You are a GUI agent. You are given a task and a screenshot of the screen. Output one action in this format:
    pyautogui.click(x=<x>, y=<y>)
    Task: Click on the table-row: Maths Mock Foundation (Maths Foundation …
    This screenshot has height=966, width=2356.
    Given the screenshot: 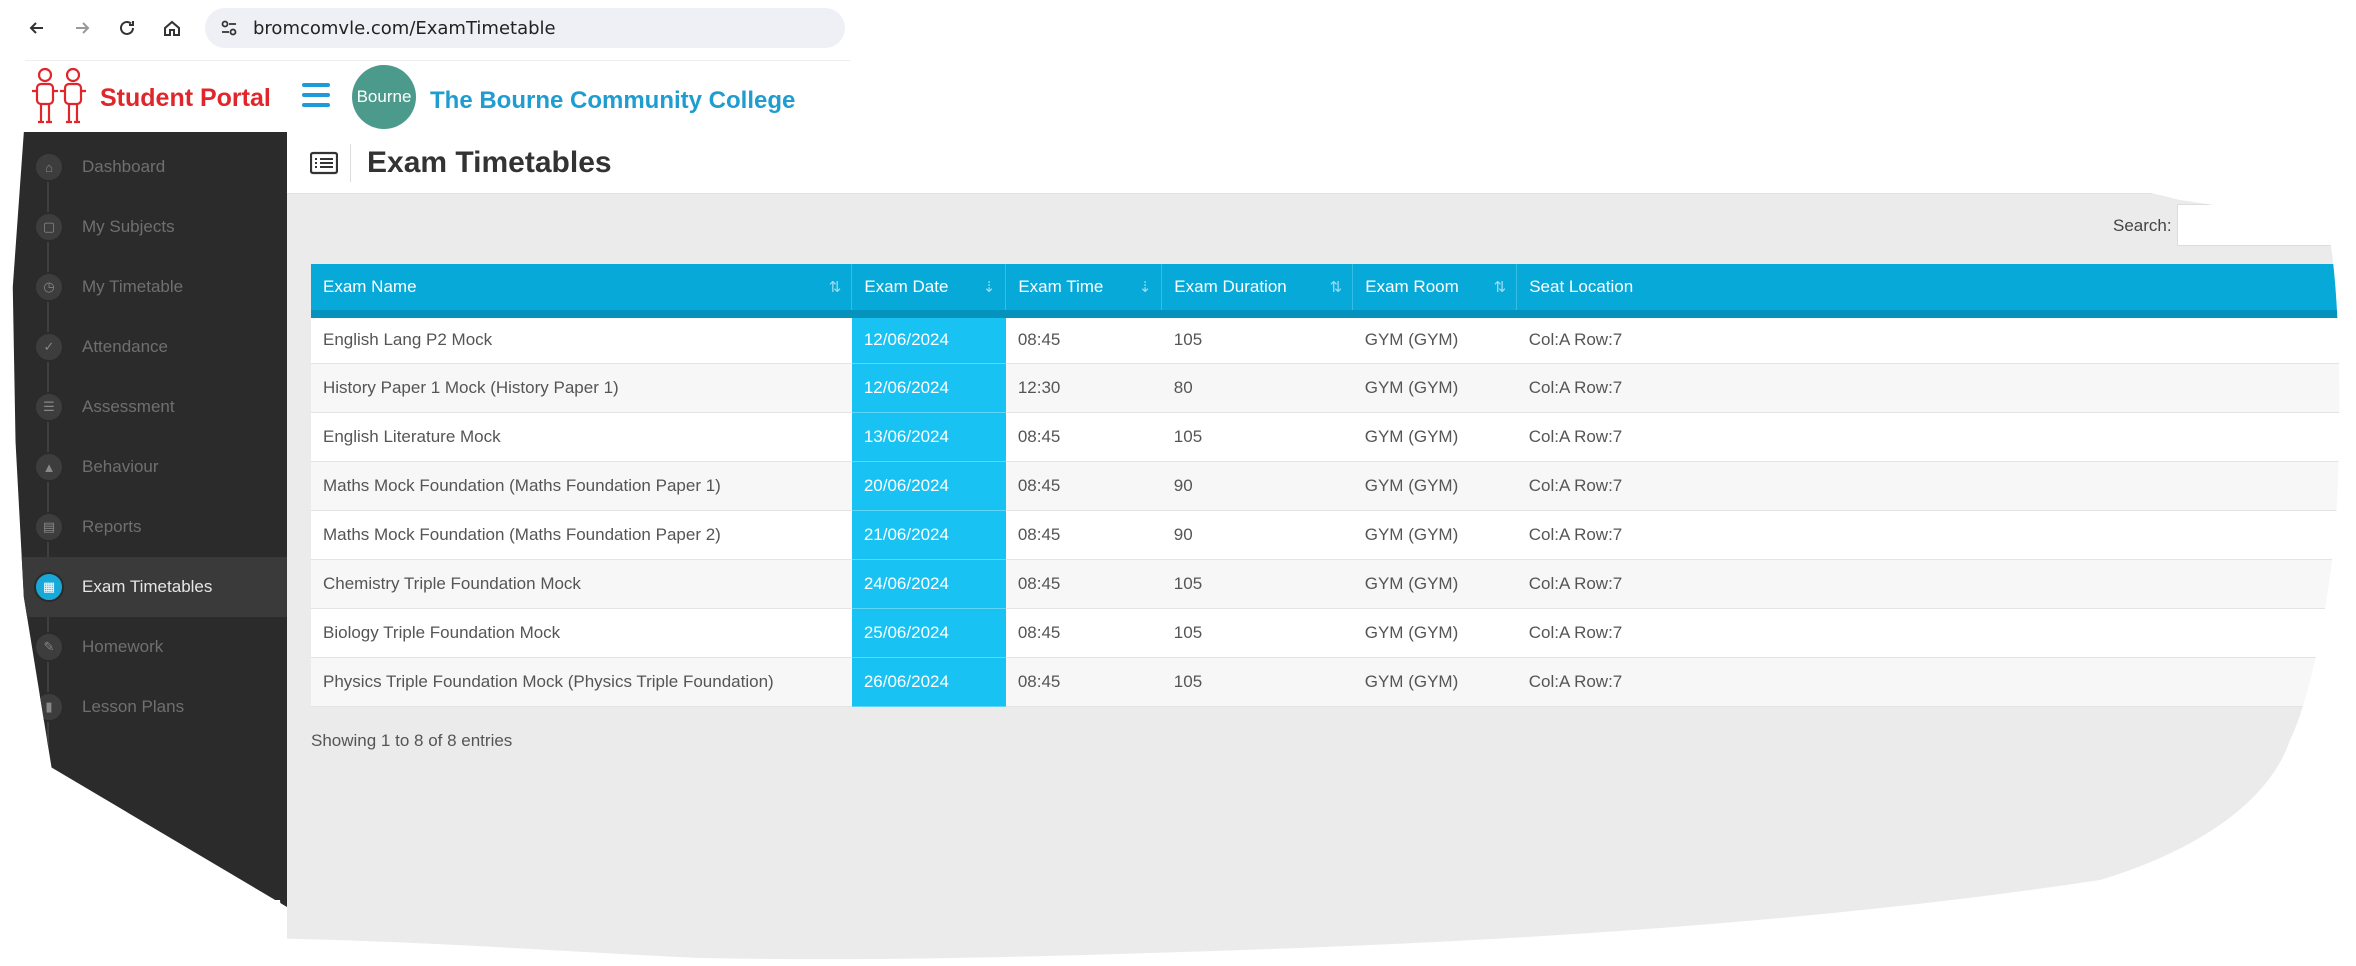 What is the action you would take?
    pyautogui.click(x=1333, y=535)
    